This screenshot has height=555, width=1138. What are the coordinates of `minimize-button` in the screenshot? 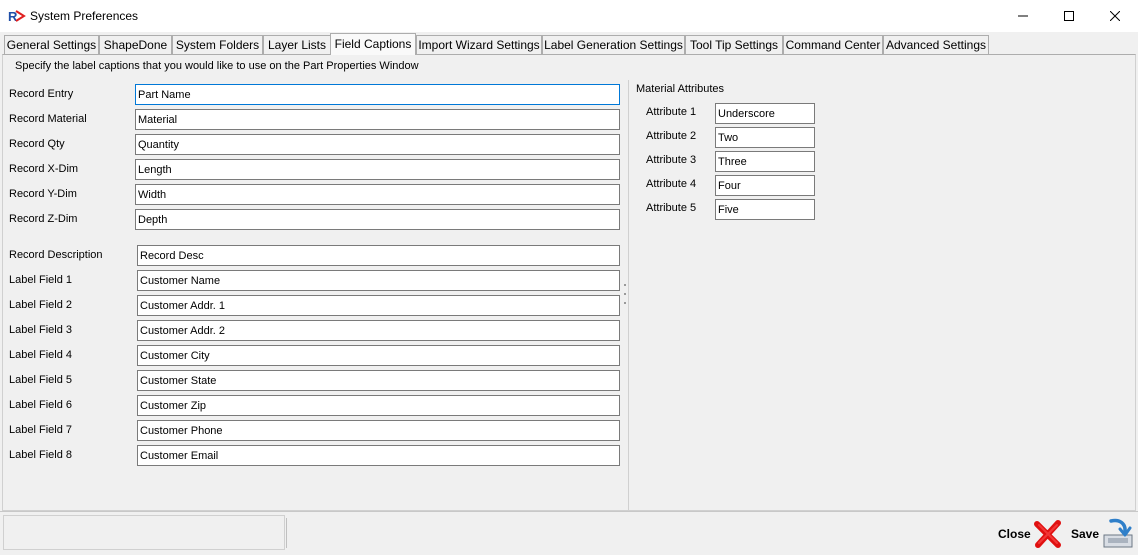 It's located at (1023, 16).